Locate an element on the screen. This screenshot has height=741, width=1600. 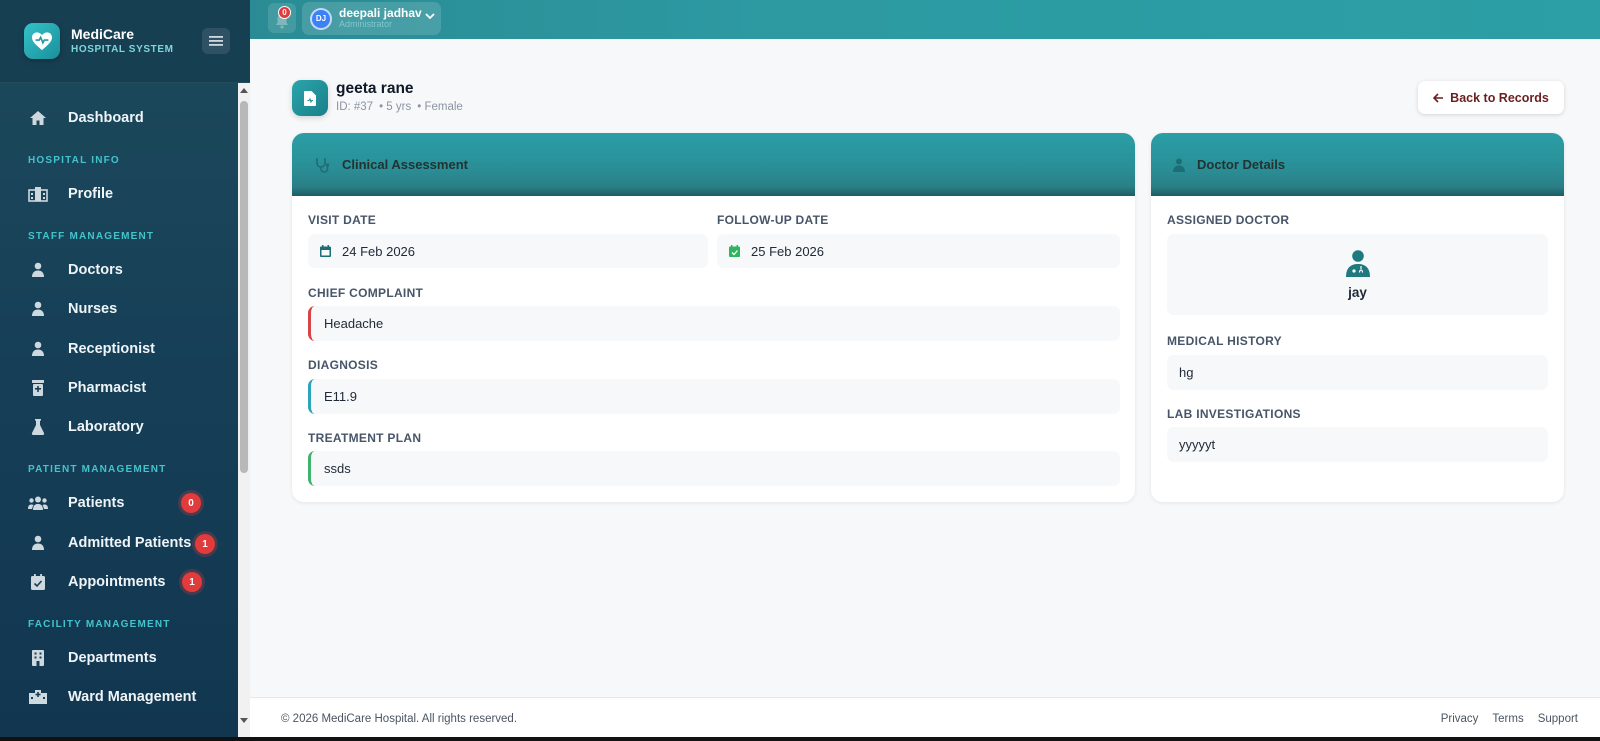
back-to-records-button: Back to Records is located at coordinates (1491, 97).